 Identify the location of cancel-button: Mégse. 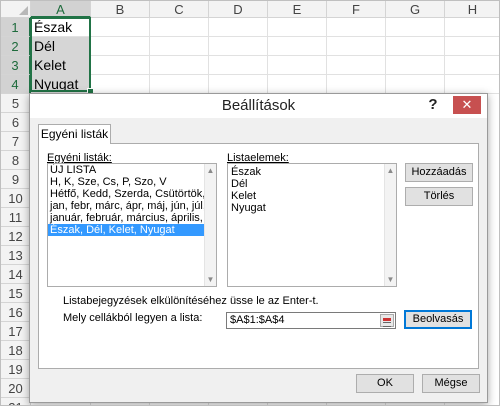
(451, 383).